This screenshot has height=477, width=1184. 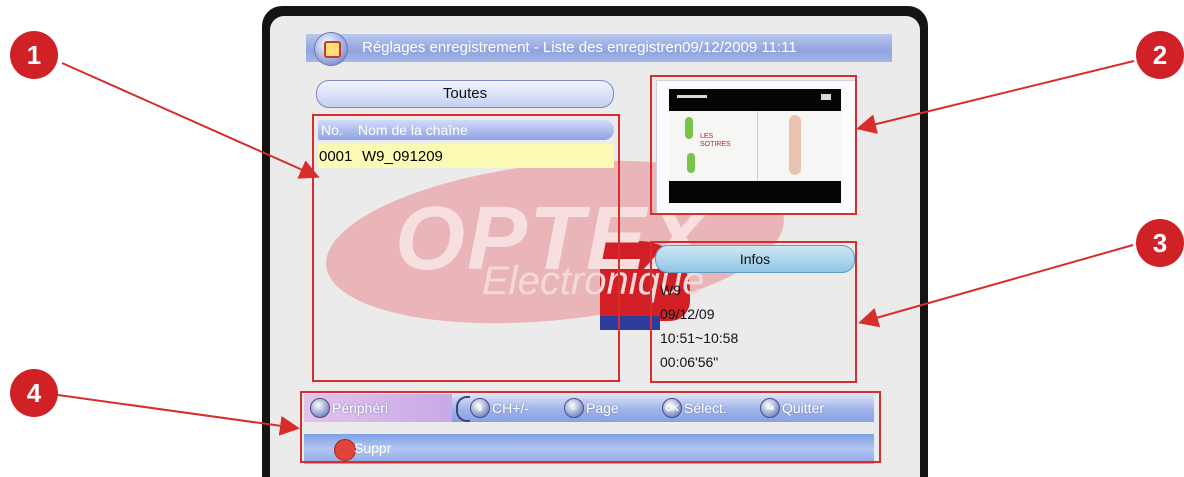 What do you see at coordinates (34, 55) in the screenshot?
I see `callout-badge-1: 1` at bounding box center [34, 55].